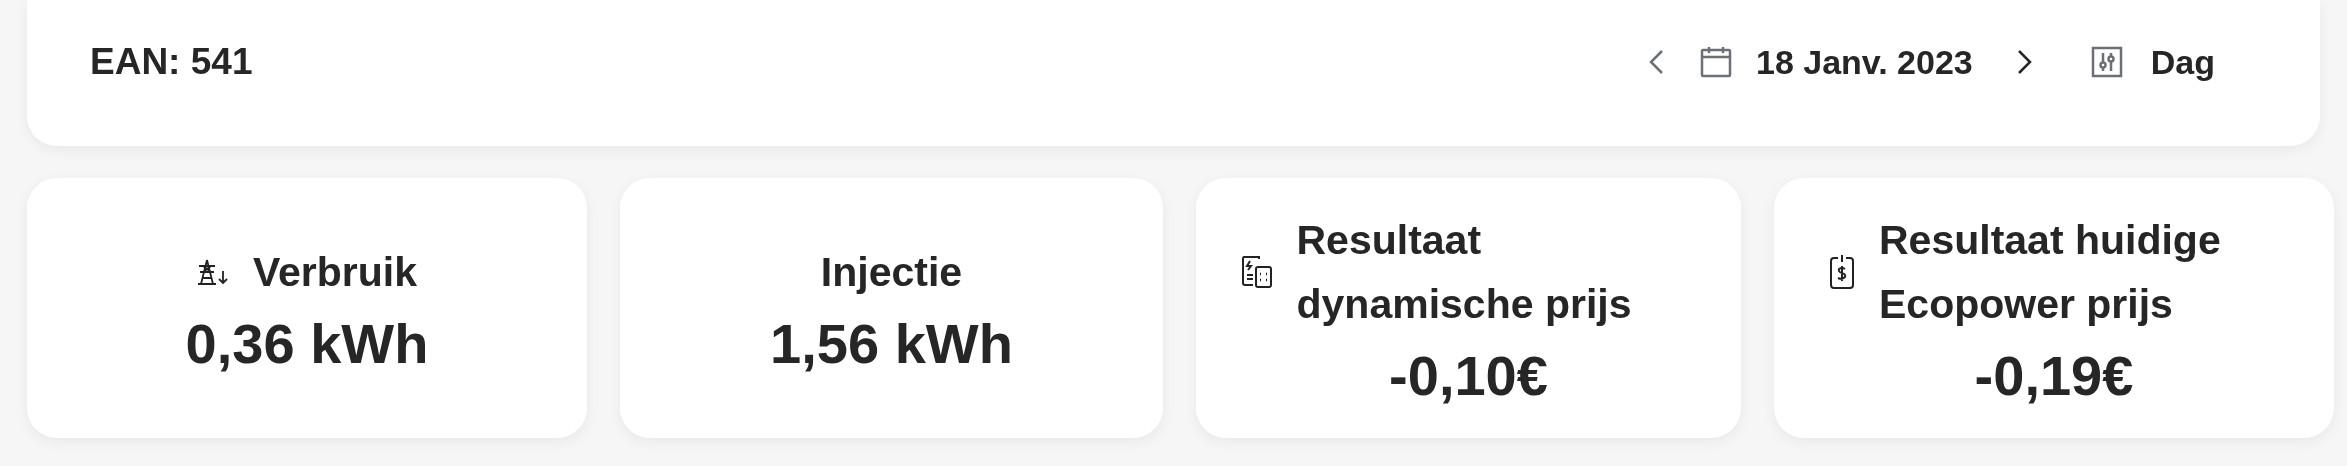  Describe the element at coordinates (2182, 62) in the screenshot. I see `period-button: Dag` at that location.